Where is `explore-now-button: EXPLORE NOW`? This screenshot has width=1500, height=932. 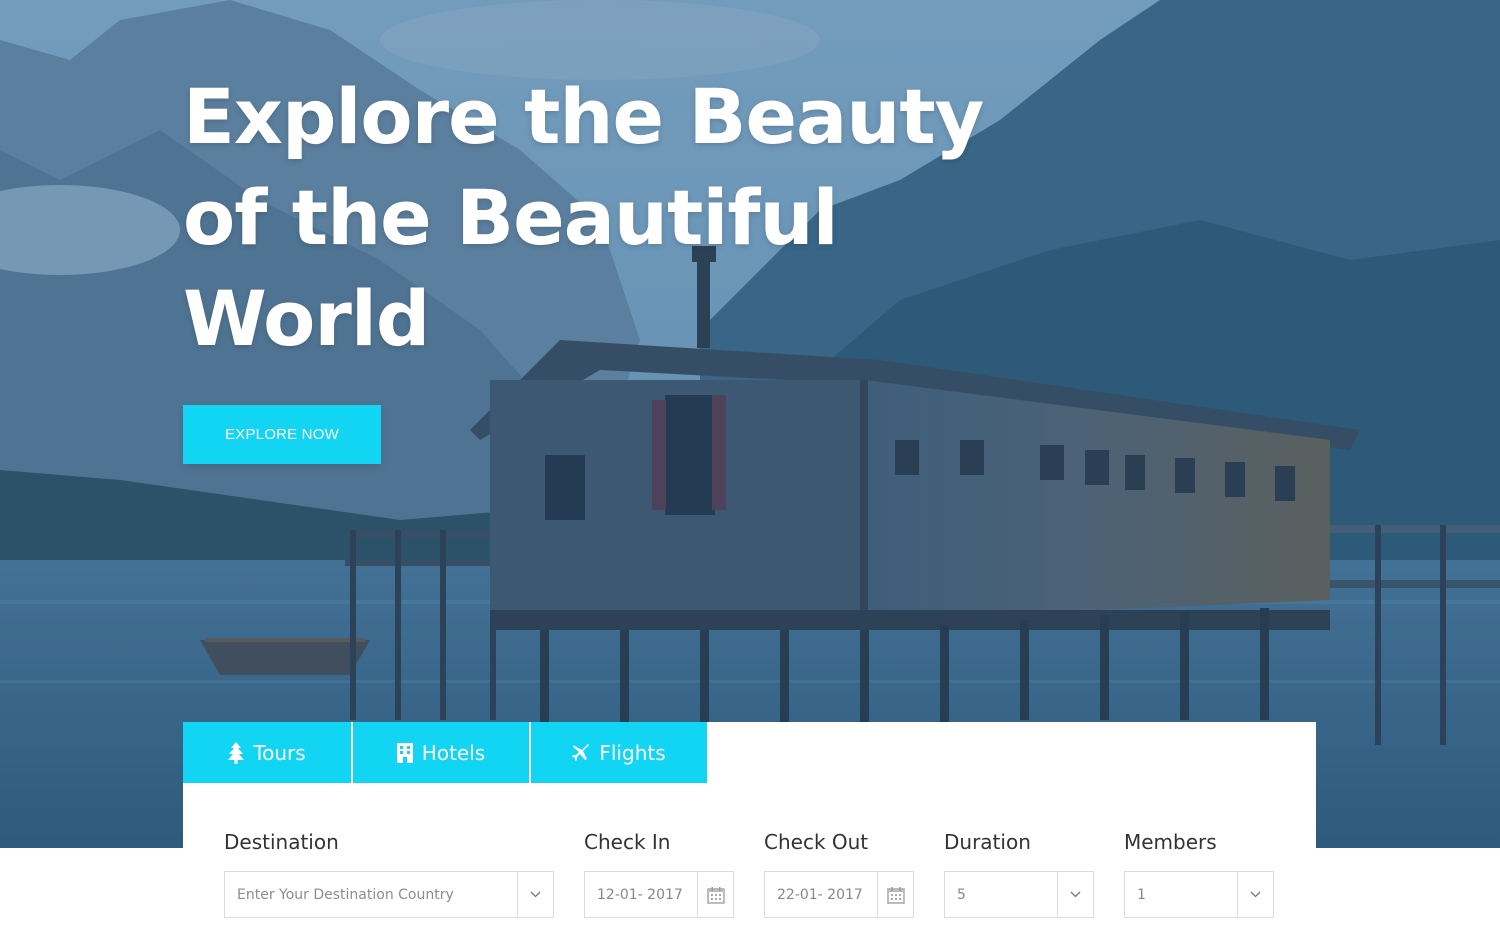
explore-now-button: EXPLORE NOW is located at coordinates (282, 434).